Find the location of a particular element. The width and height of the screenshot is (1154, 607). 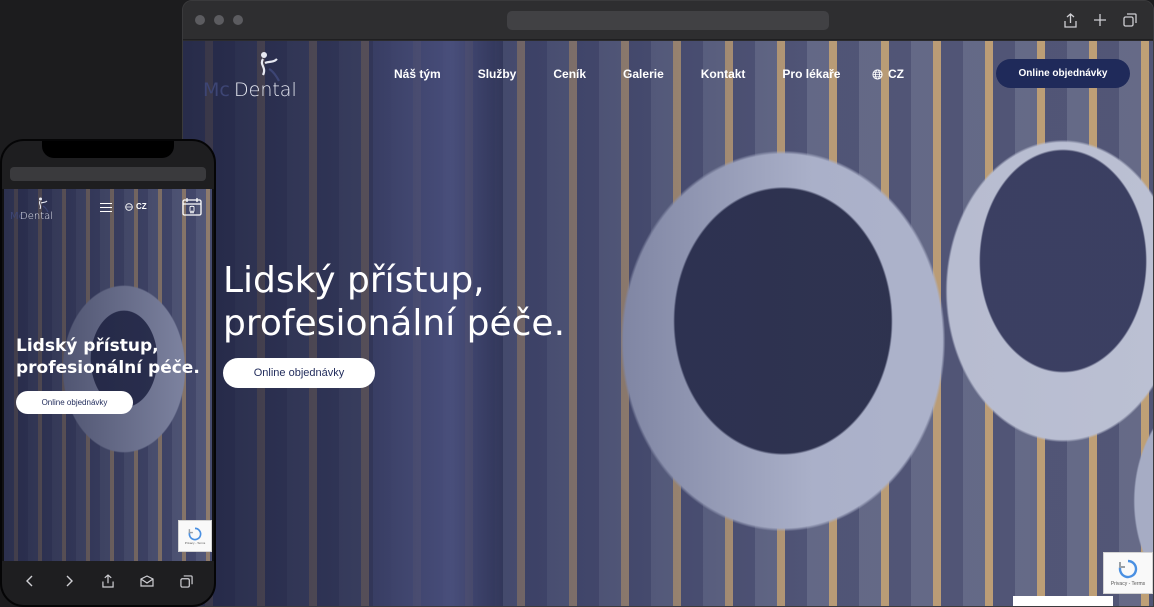

online-booking-button-header: Online objednávky is located at coordinates (1063, 73).